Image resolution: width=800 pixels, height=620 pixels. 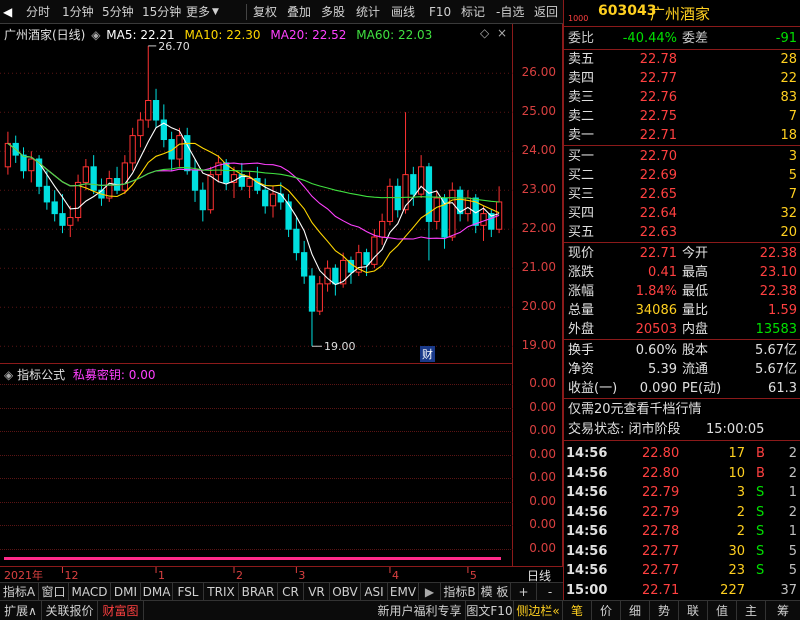 I want to click on tab-chips: 筹, so click(x=783, y=610).